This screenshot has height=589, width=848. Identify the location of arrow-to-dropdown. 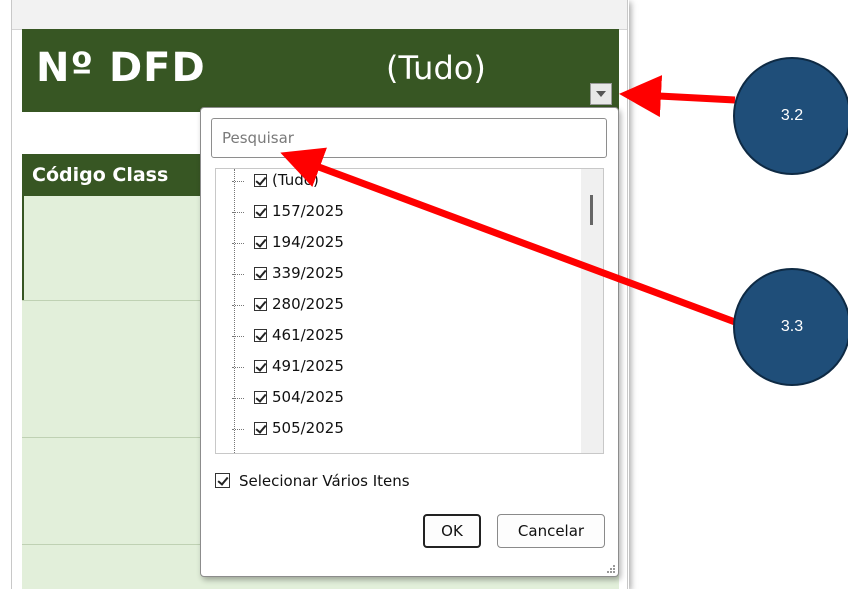
(677, 96).